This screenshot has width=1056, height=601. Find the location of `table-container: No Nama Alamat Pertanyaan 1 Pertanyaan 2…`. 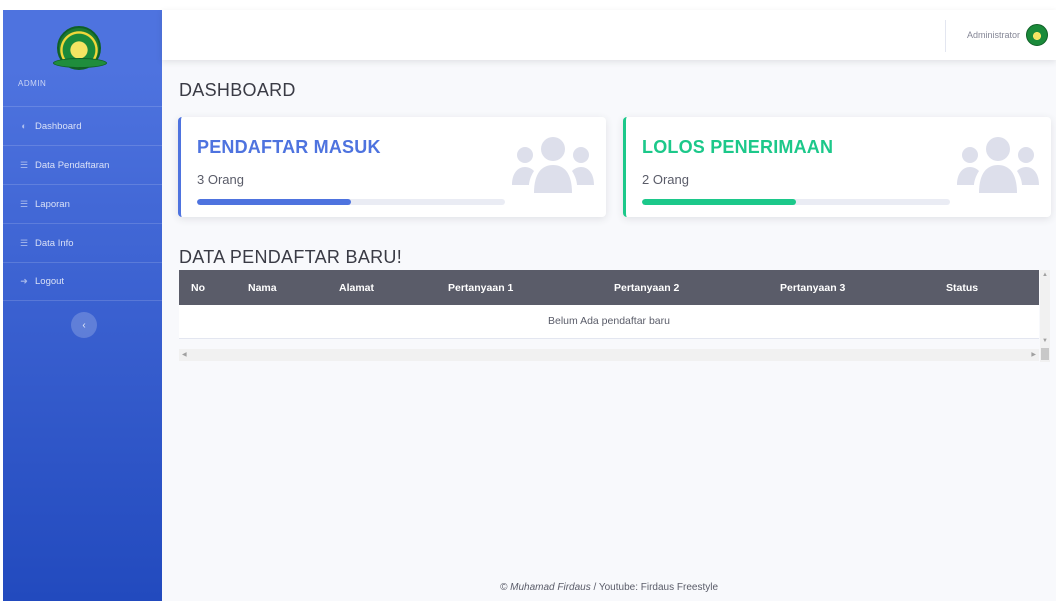

table-container: No Nama Alamat Pertanyaan 1 Pertanyaan 2… is located at coordinates (614, 316).